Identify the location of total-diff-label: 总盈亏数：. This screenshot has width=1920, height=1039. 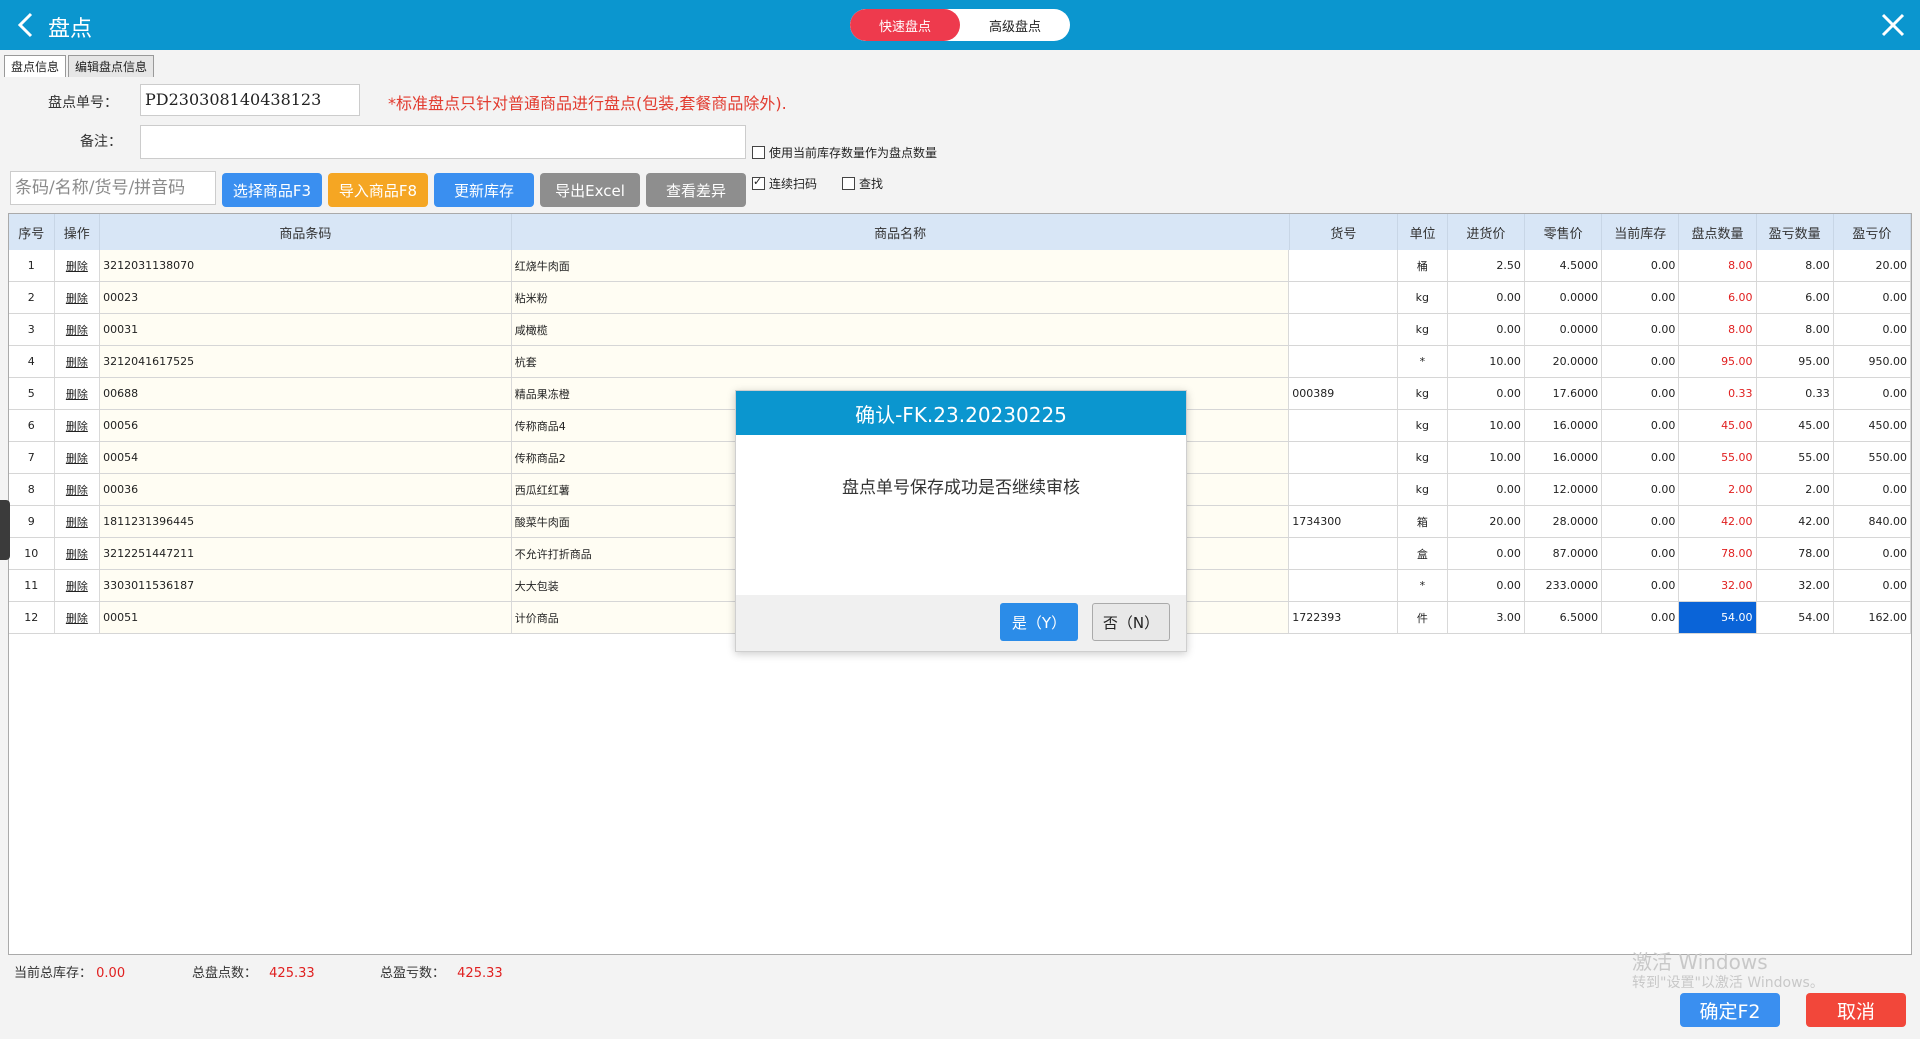
(413, 973).